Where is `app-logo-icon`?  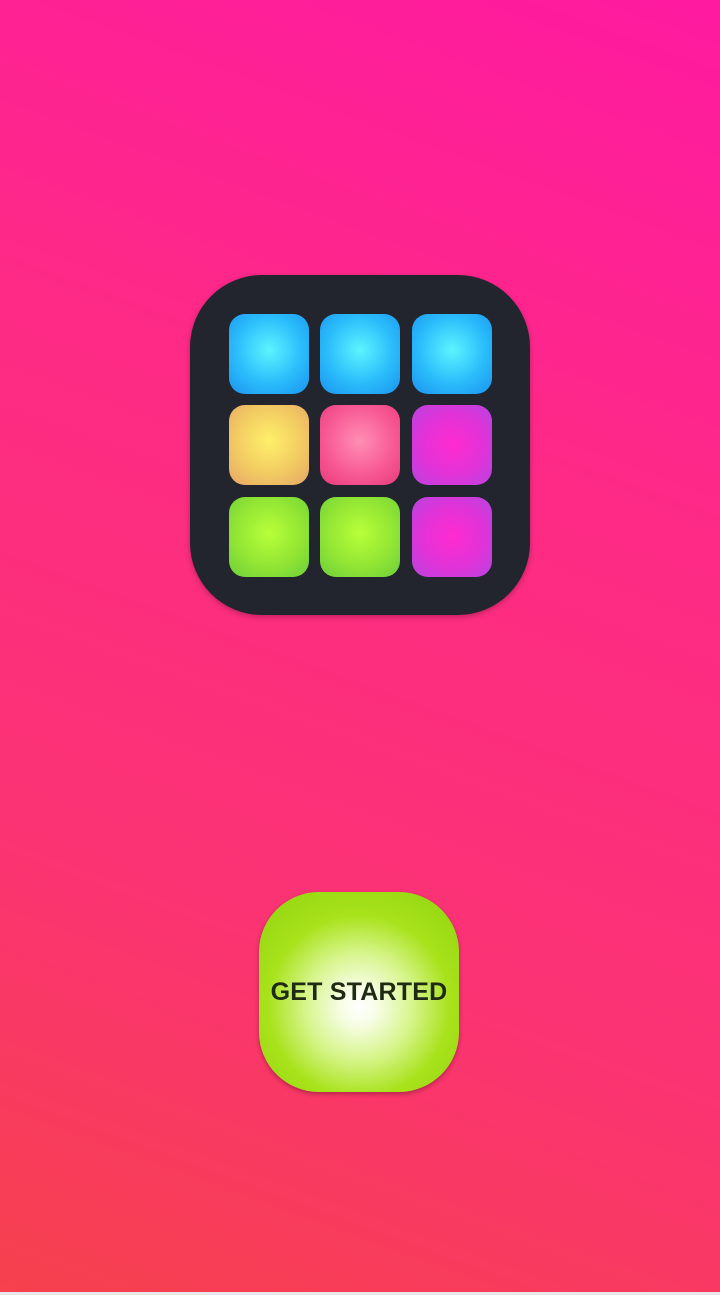
app-logo-icon is located at coordinates (360, 445).